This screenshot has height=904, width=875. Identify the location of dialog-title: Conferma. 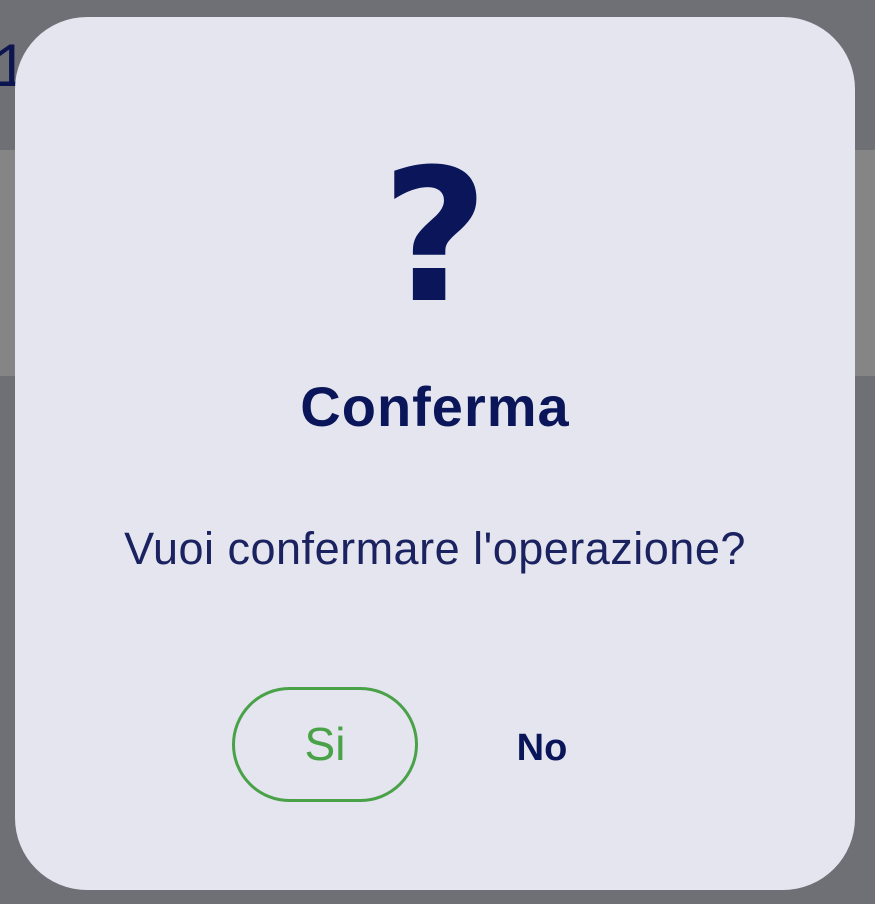
(435, 406).